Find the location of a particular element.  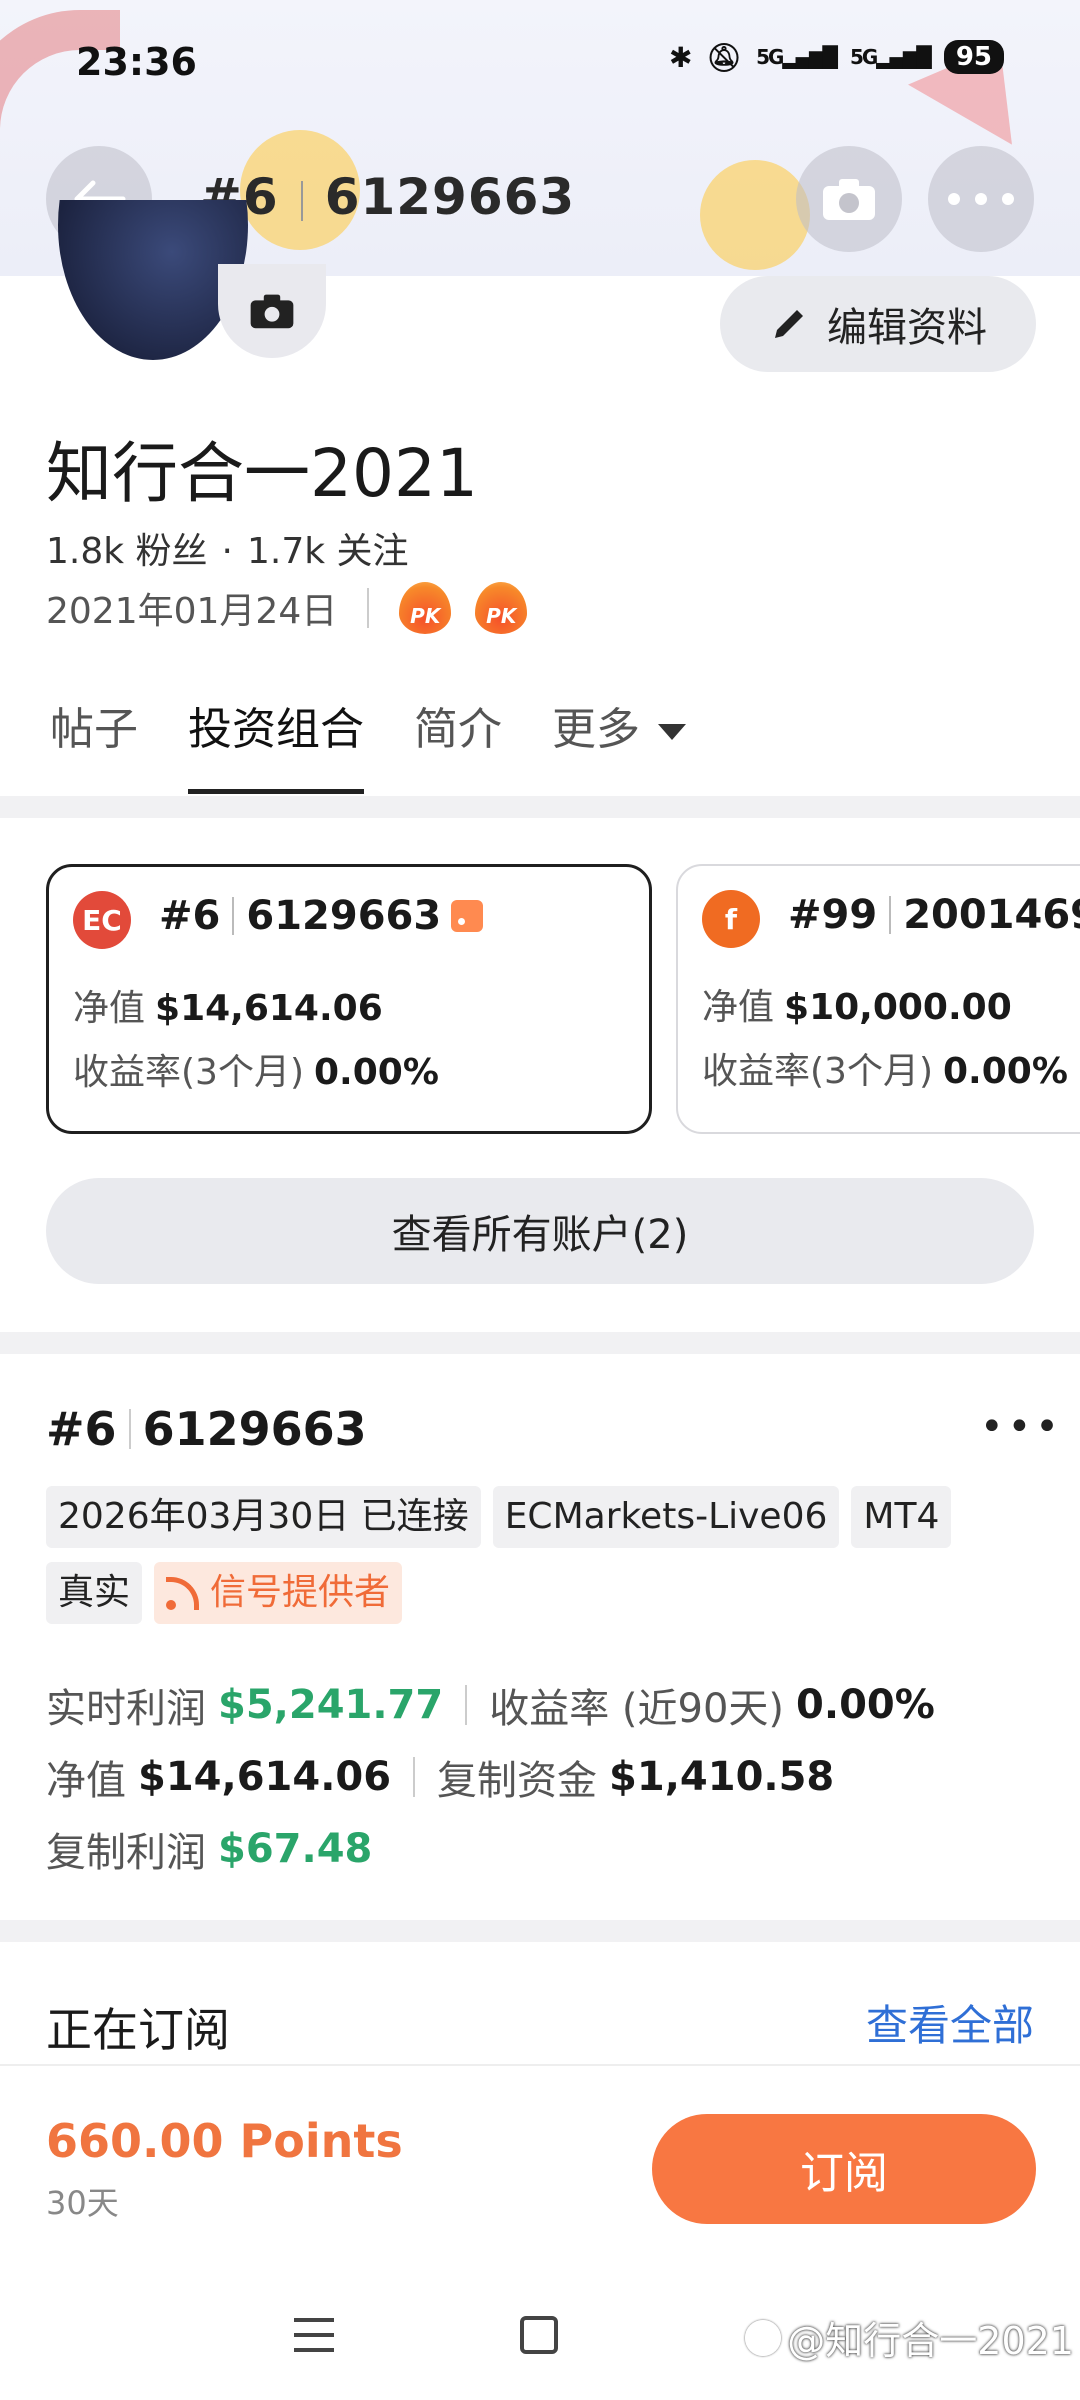

subscribing-title: 正在订阅 is located at coordinates (138, 2030).